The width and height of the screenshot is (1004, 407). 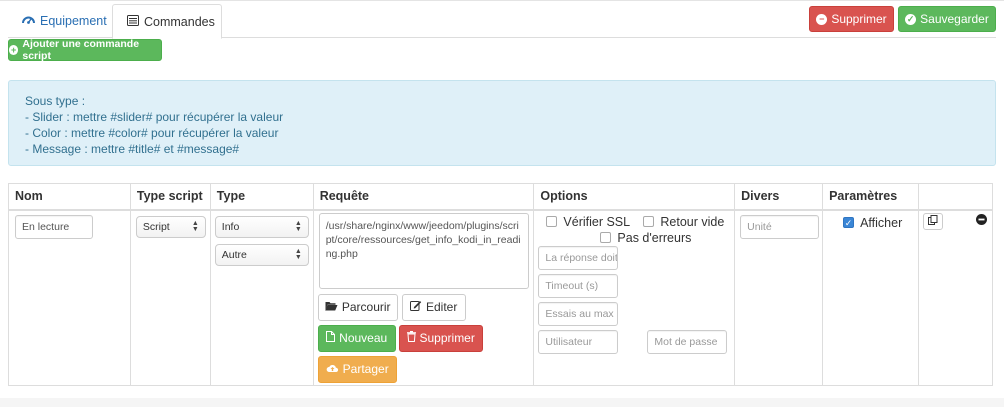 I want to click on cell-nom: En lecture, so click(x=69, y=297).